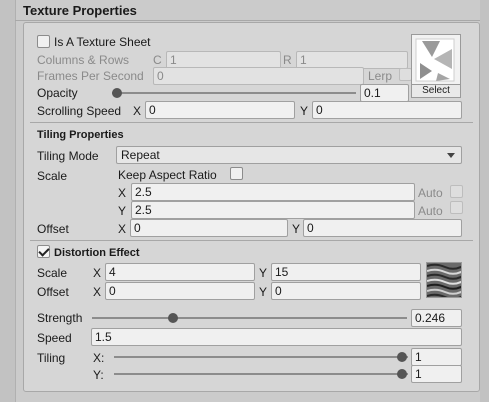 Image resolution: width=489 pixels, height=402 pixels. I want to click on strength-slider-track, so click(249, 318).